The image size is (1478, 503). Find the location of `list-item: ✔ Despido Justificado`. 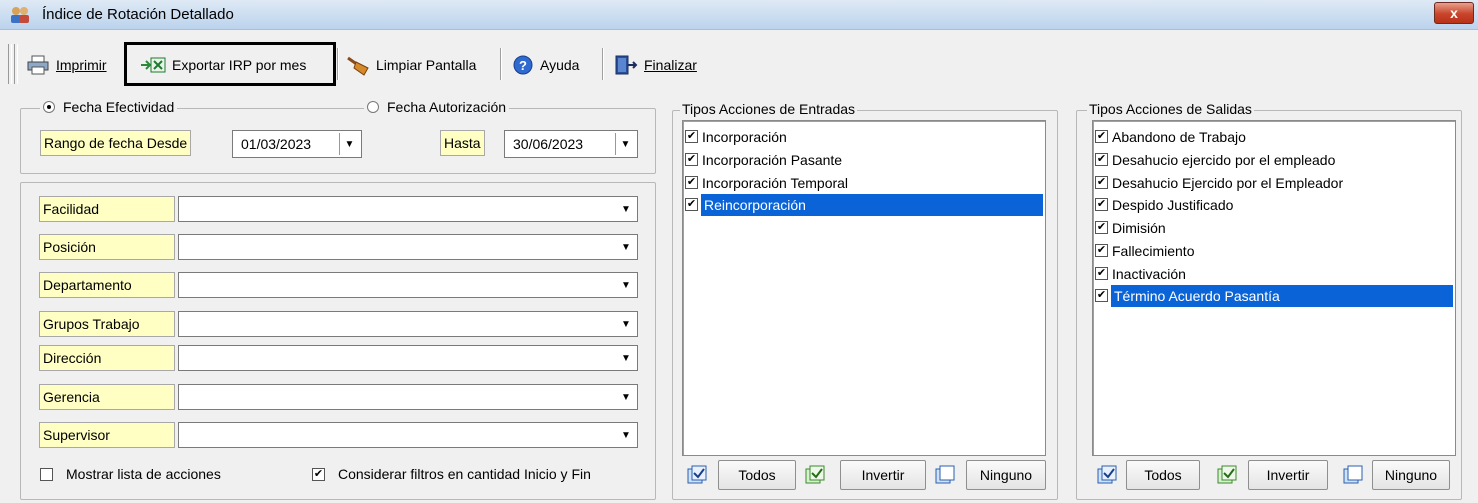

list-item: ✔ Despido Justificado is located at coordinates (1275, 204).